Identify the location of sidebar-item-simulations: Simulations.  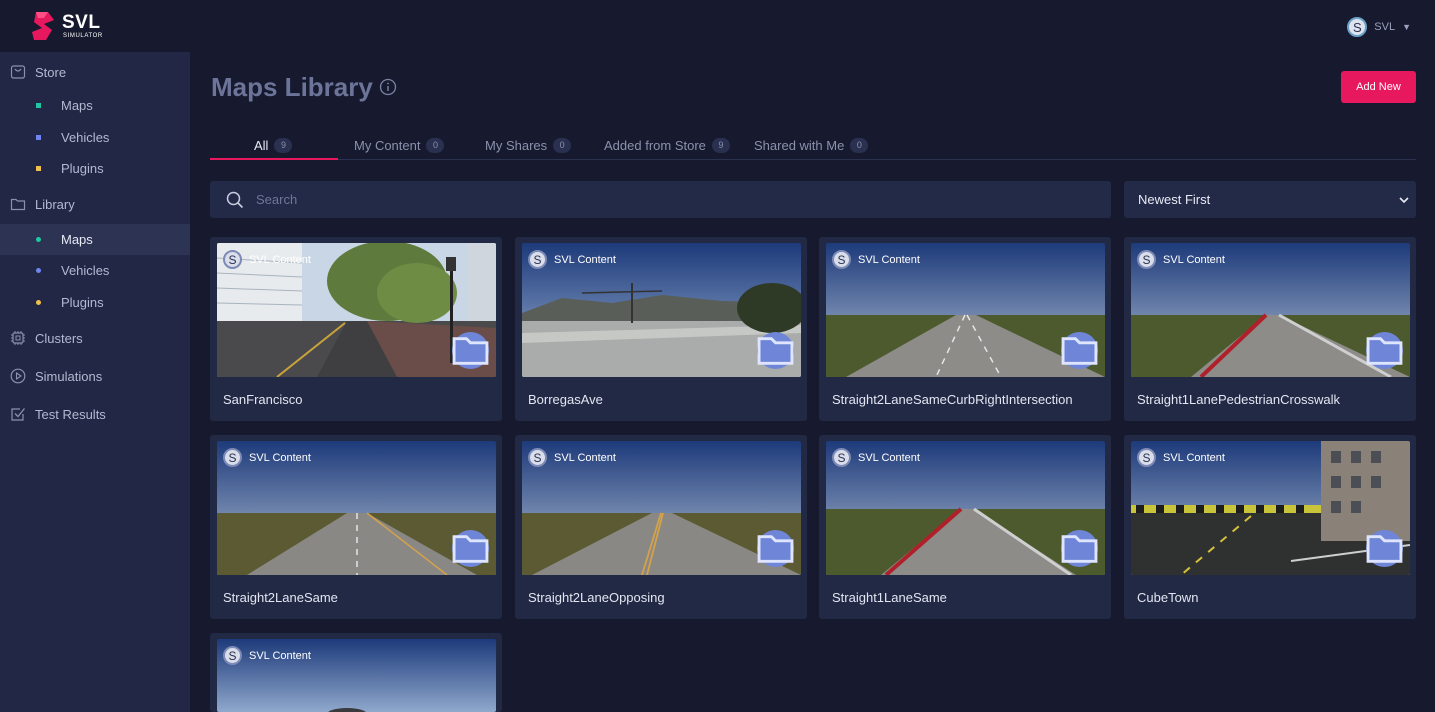
(95, 376).